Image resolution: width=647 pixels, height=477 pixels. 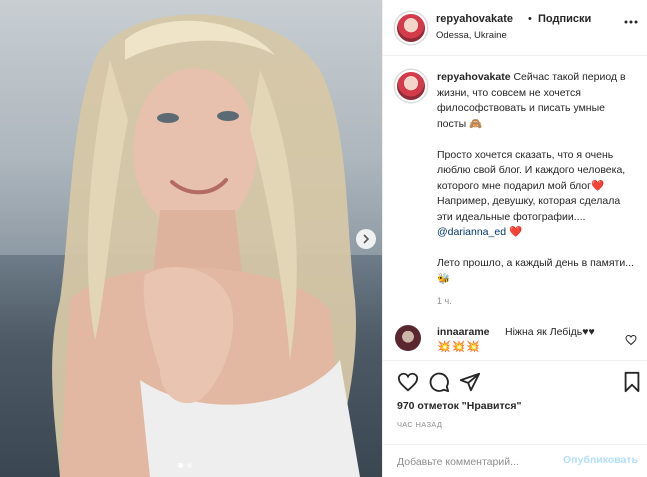 I want to click on carousel-next-button, so click(x=366, y=239).